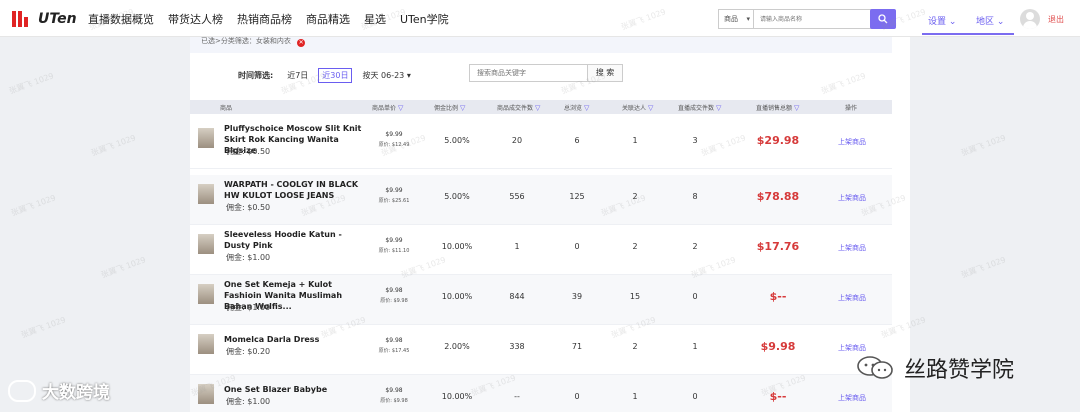  I want to click on search-type-select: 商品, so click(736, 19).